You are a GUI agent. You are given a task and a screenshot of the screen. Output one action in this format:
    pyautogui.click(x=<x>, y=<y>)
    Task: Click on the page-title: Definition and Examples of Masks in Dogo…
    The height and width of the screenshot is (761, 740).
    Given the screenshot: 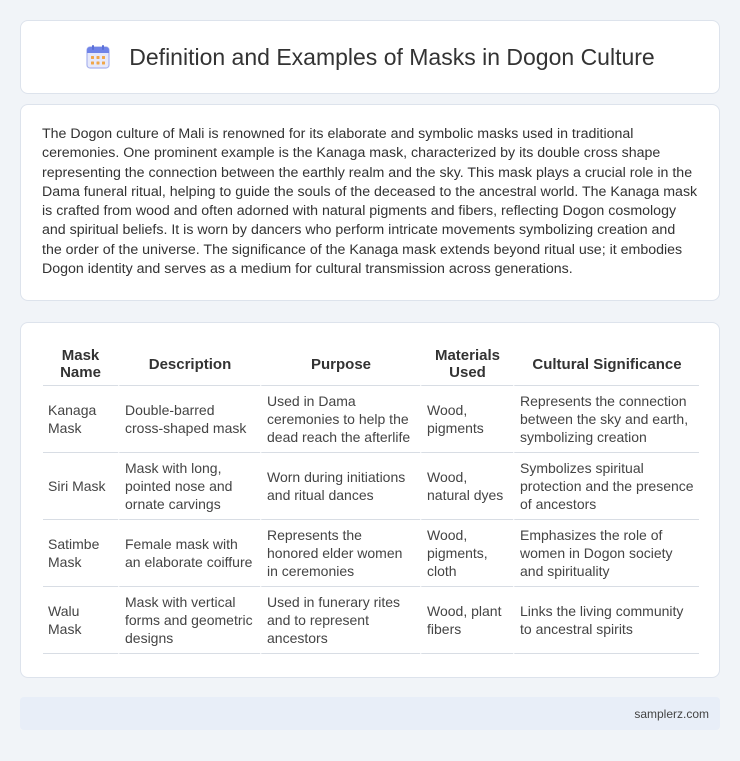 What is the action you would take?
    pyautogui.click(x=392, y=56)
    